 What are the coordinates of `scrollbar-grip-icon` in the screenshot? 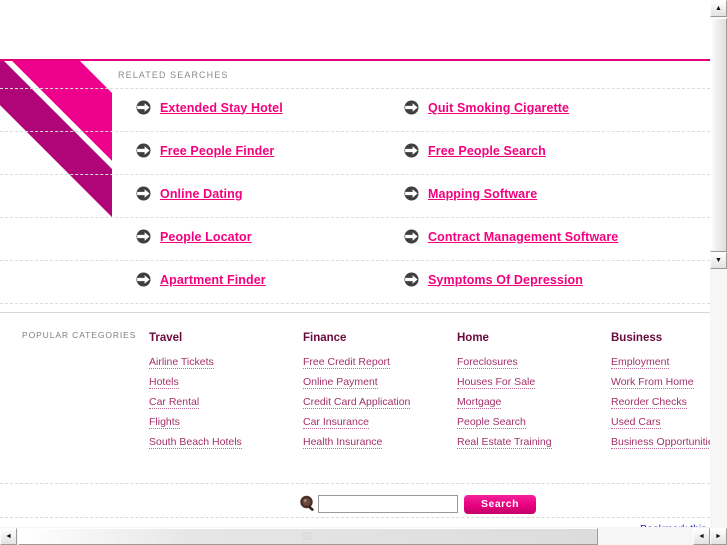 It's located at (307, 535).